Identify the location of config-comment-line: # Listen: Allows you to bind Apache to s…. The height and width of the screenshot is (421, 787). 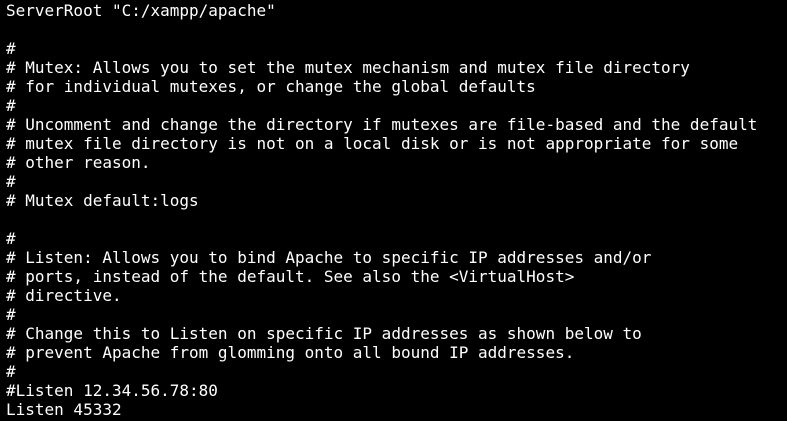
(329, 257).